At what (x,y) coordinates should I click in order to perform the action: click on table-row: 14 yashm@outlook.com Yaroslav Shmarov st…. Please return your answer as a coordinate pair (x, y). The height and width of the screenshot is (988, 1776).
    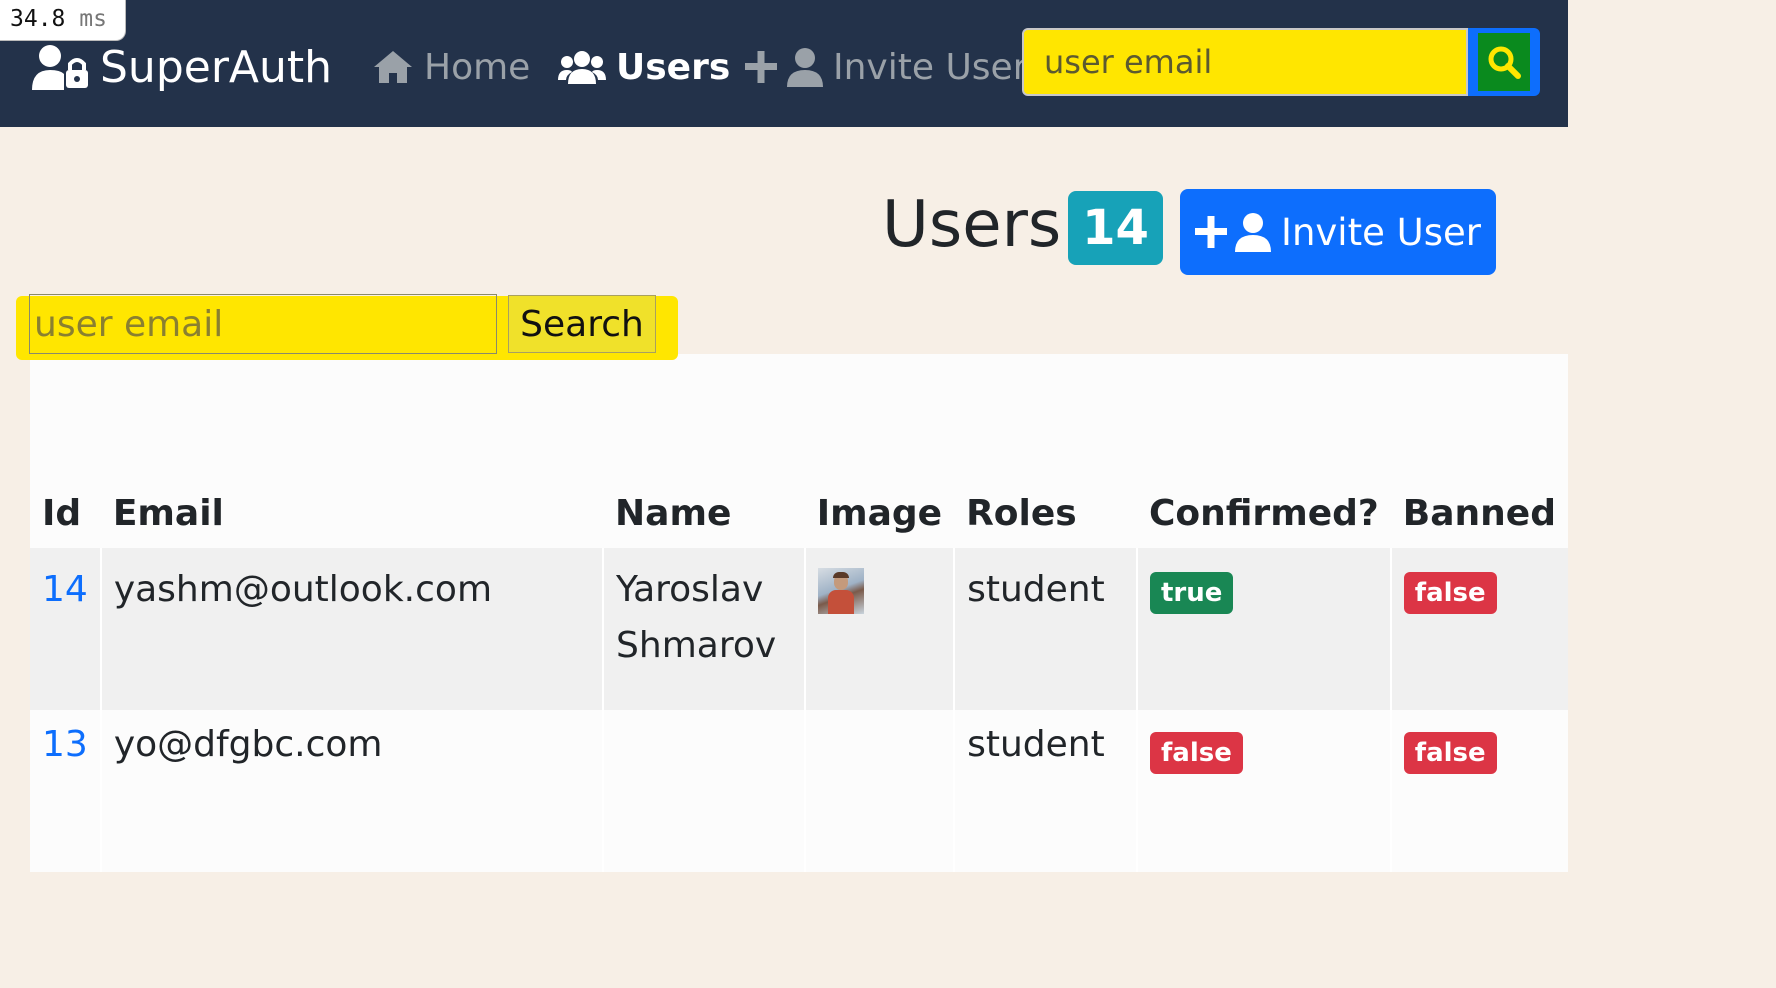
    Looking at the image, I should click on (799, 629).